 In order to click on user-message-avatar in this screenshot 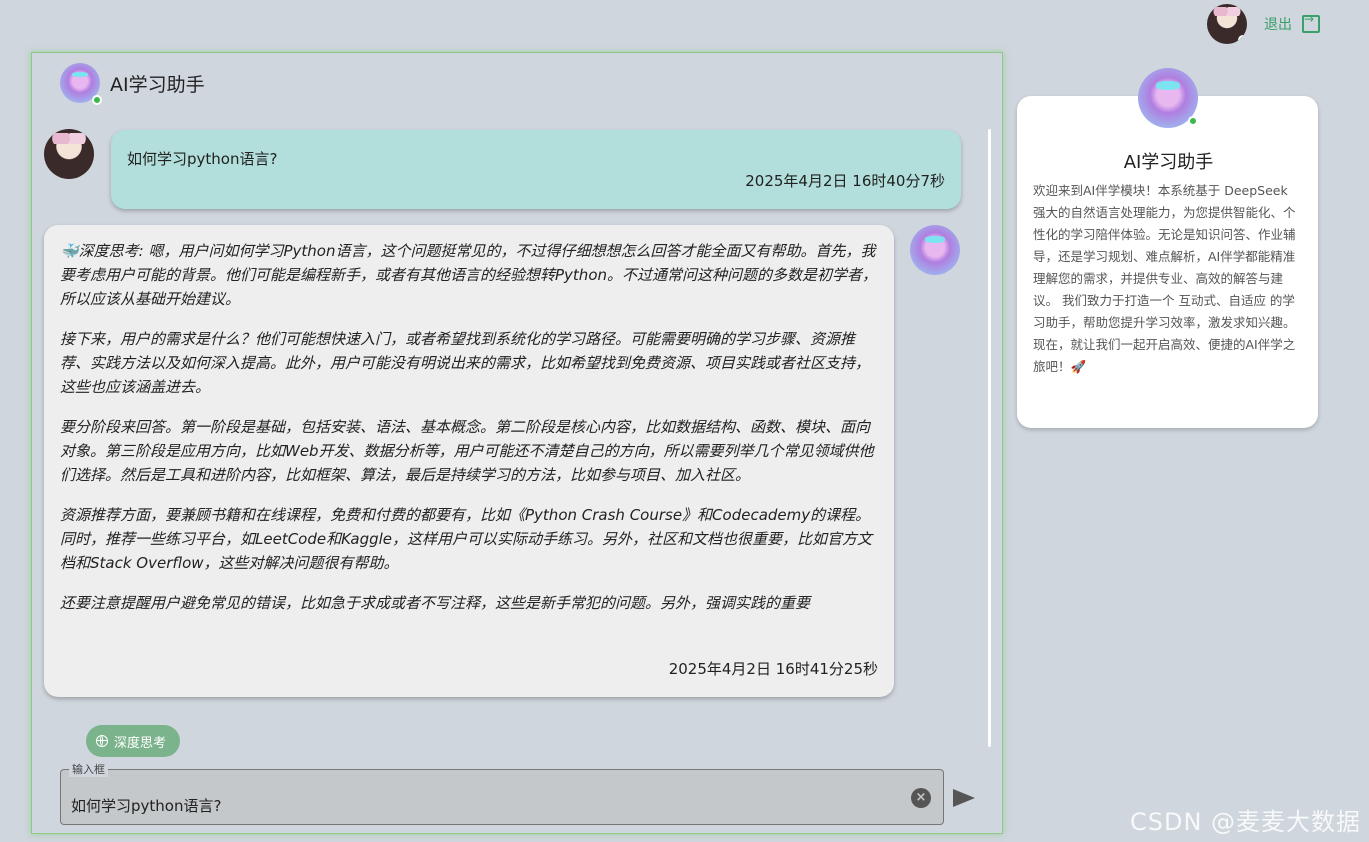, I will do `click(69, 154)`.